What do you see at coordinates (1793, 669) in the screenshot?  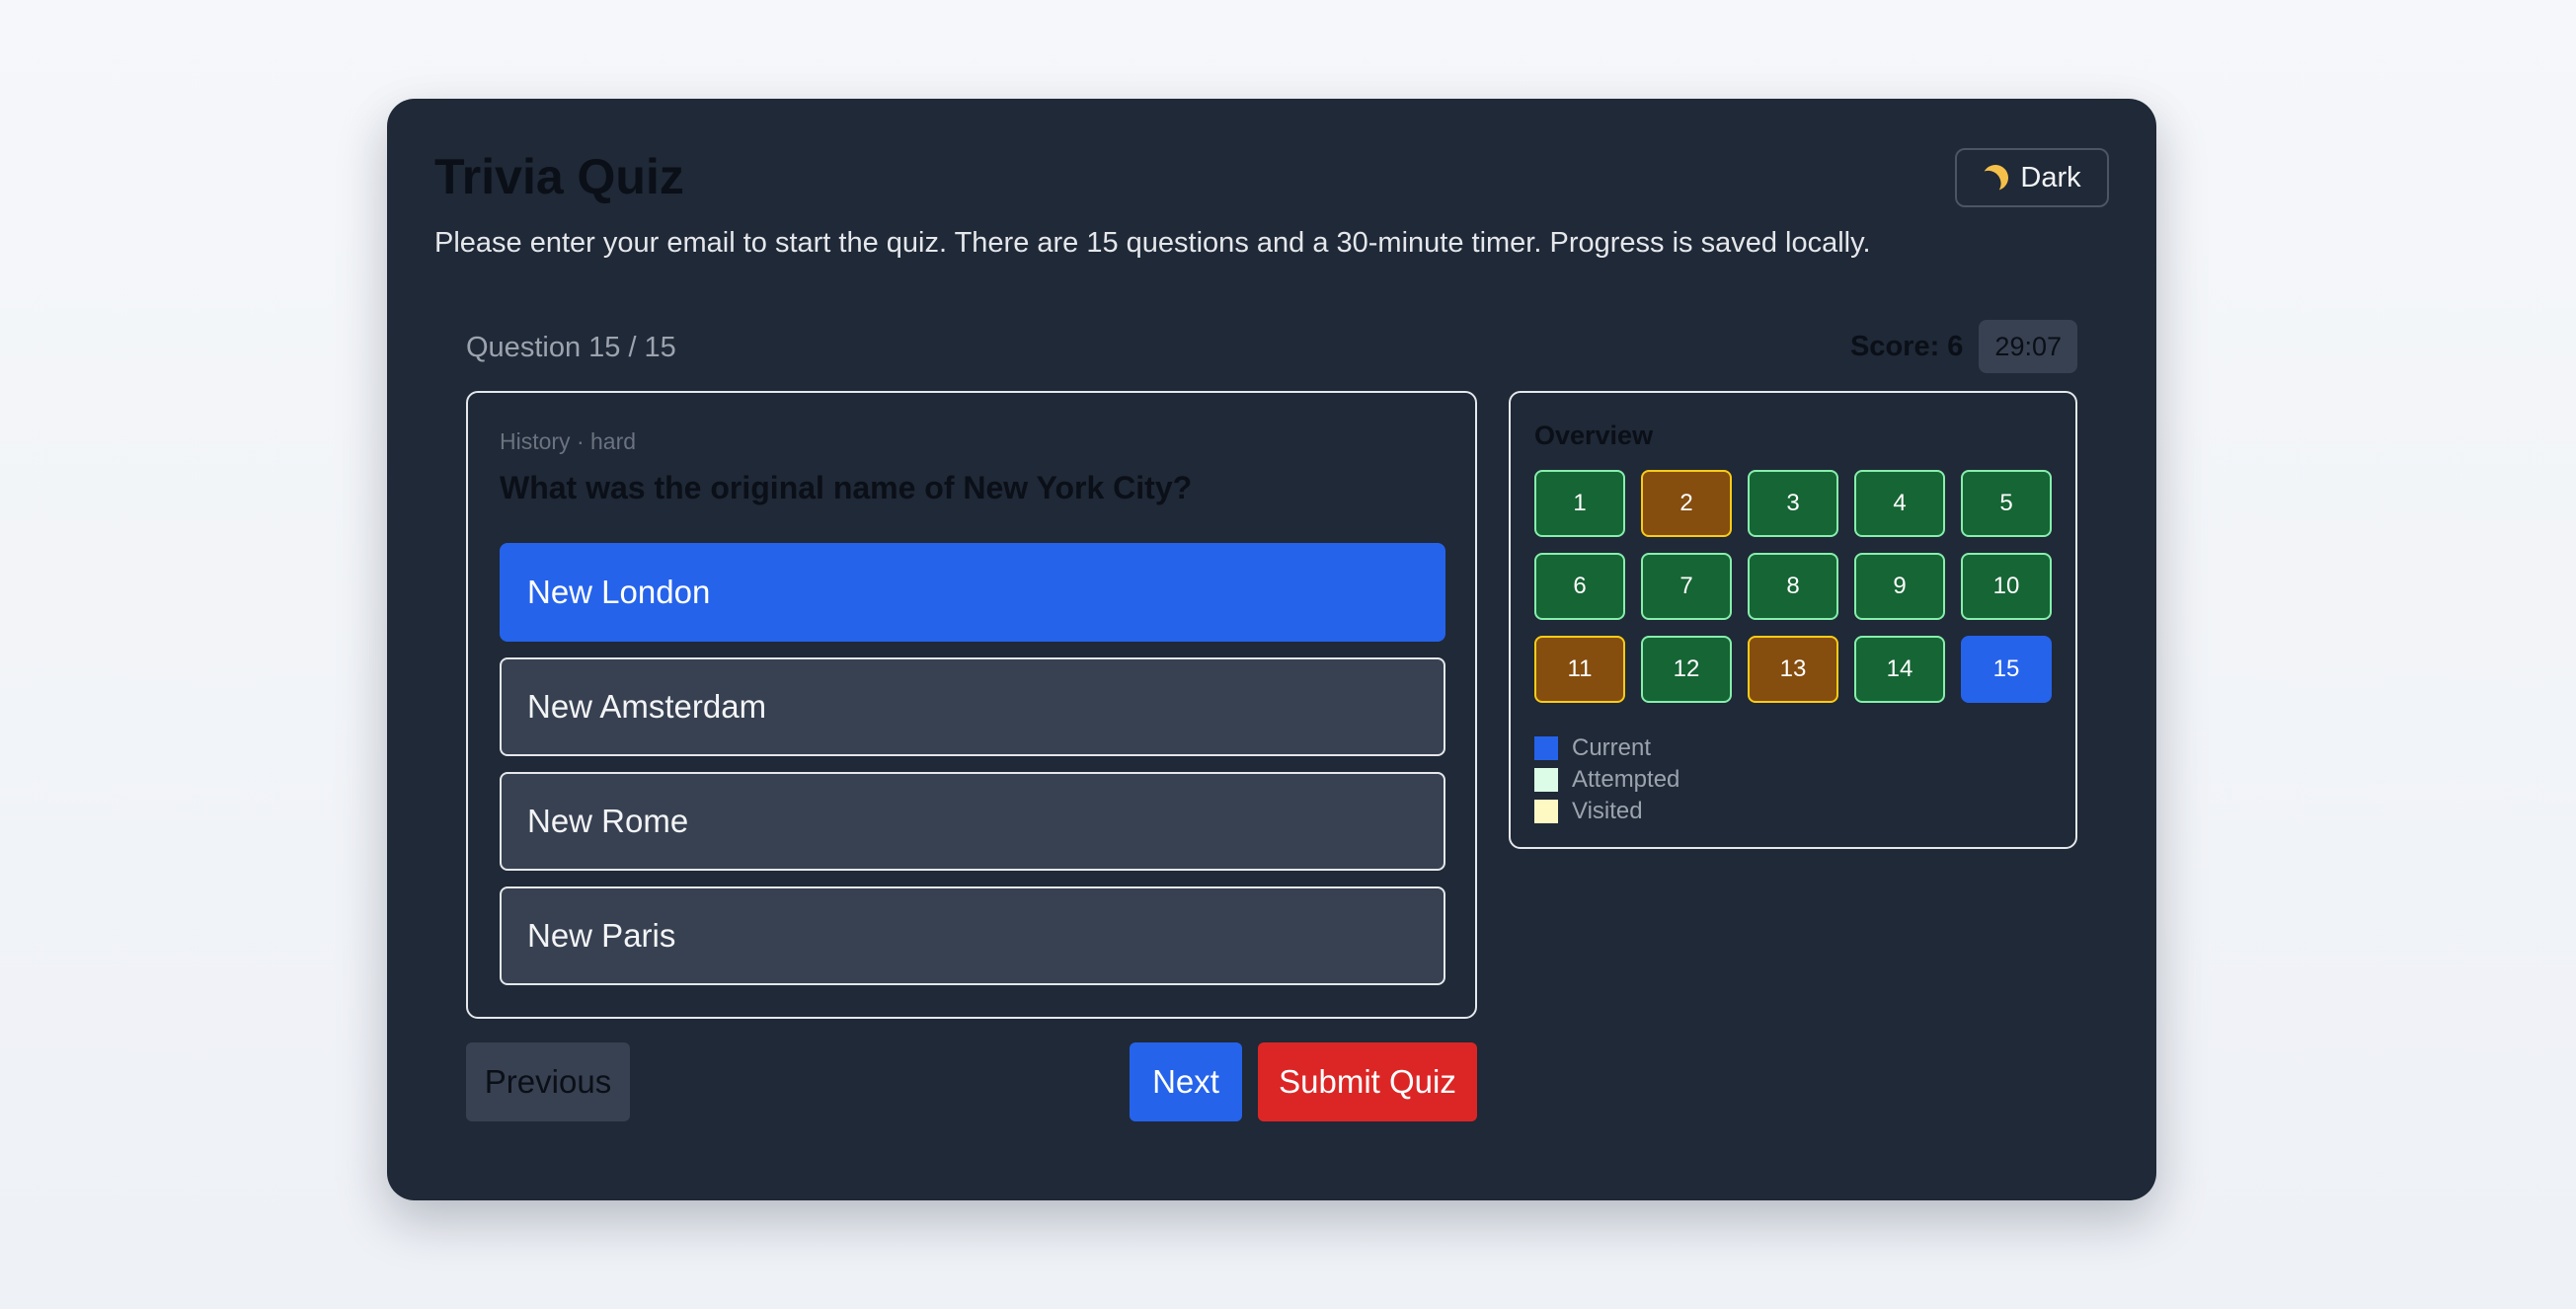 I see `question-nav-13: 13` at bounding box center [1793, 669].